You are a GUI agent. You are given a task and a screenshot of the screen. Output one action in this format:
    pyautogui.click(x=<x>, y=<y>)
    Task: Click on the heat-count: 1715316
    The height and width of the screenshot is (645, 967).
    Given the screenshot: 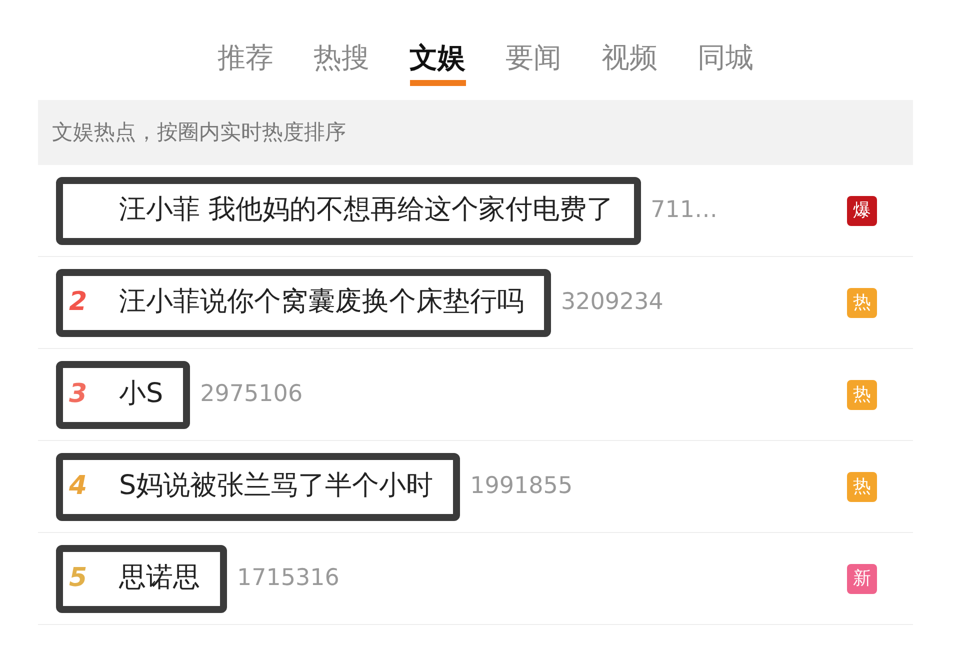 What is the action you would take?
    pyautogui.click(x=288, y=579)
    